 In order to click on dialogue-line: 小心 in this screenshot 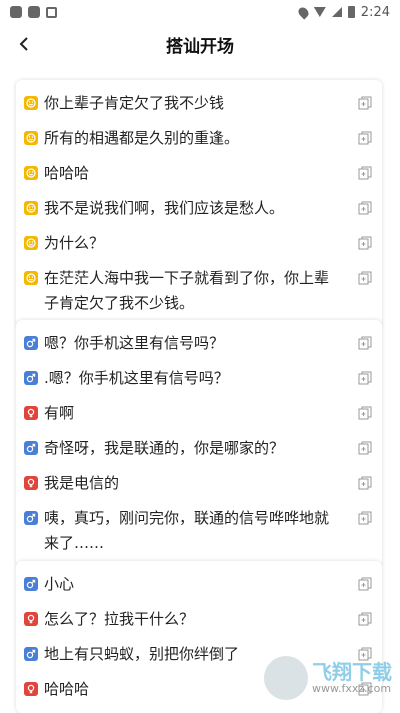, I will do `click(199, 584)`.